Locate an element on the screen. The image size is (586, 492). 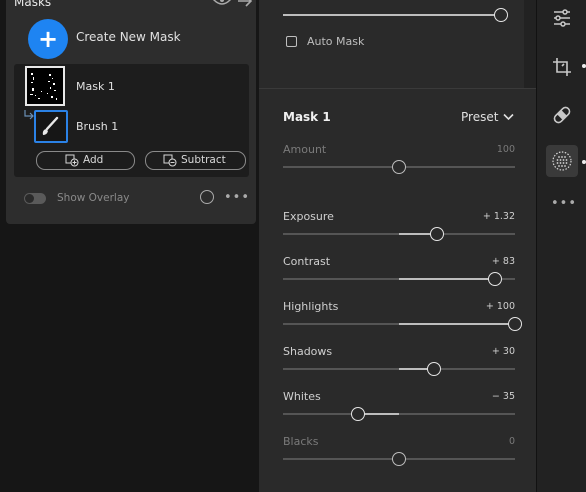
mask-options-section-bottom is located at coordinates (391, 75).